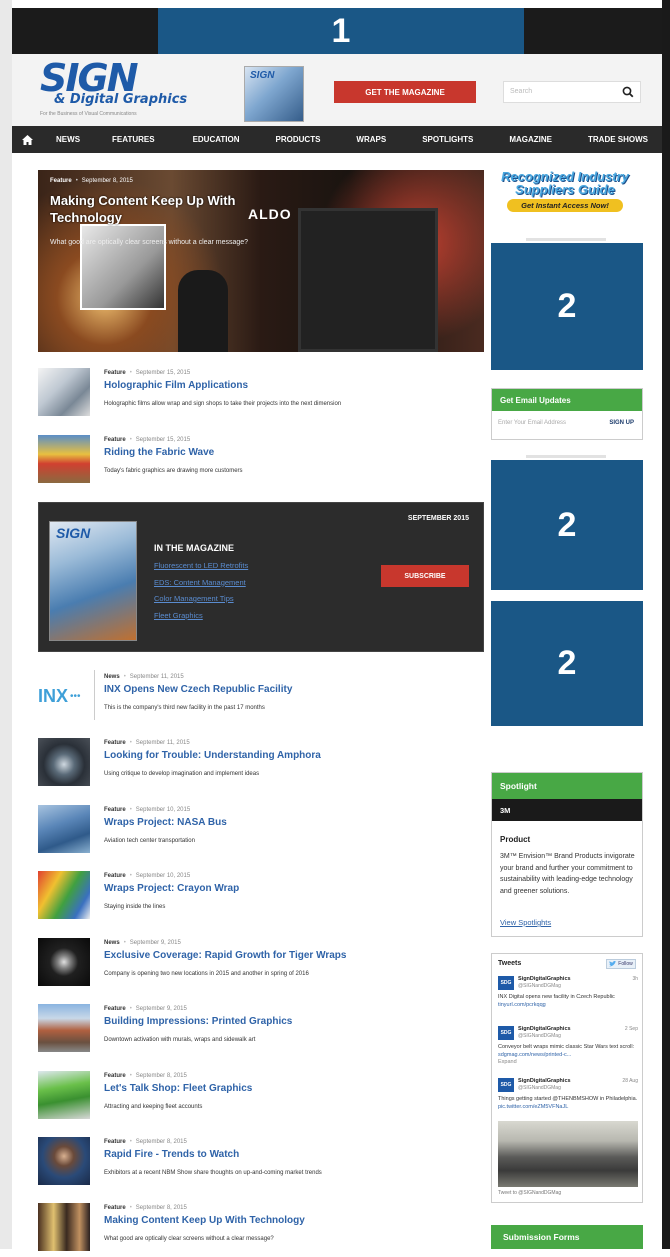  I want to click on nav-trade-shows: TRADE SHOWS, so click(614, 139).